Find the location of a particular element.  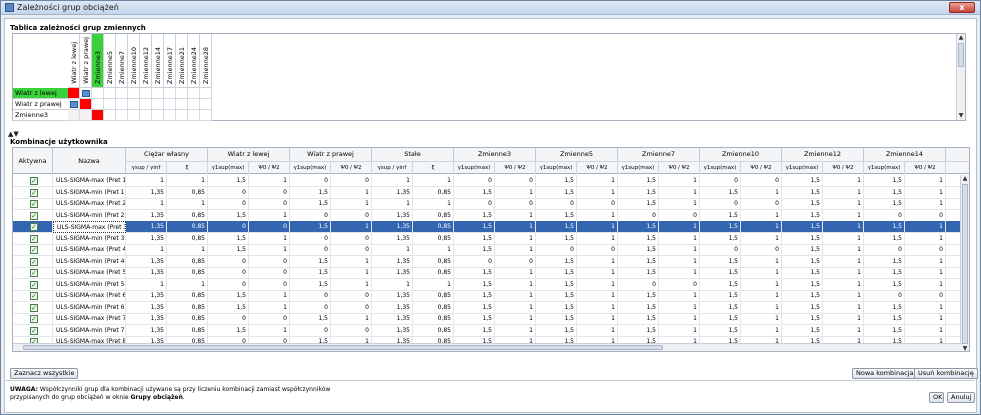

scroll-thumb is located at coordinates (965, 264).